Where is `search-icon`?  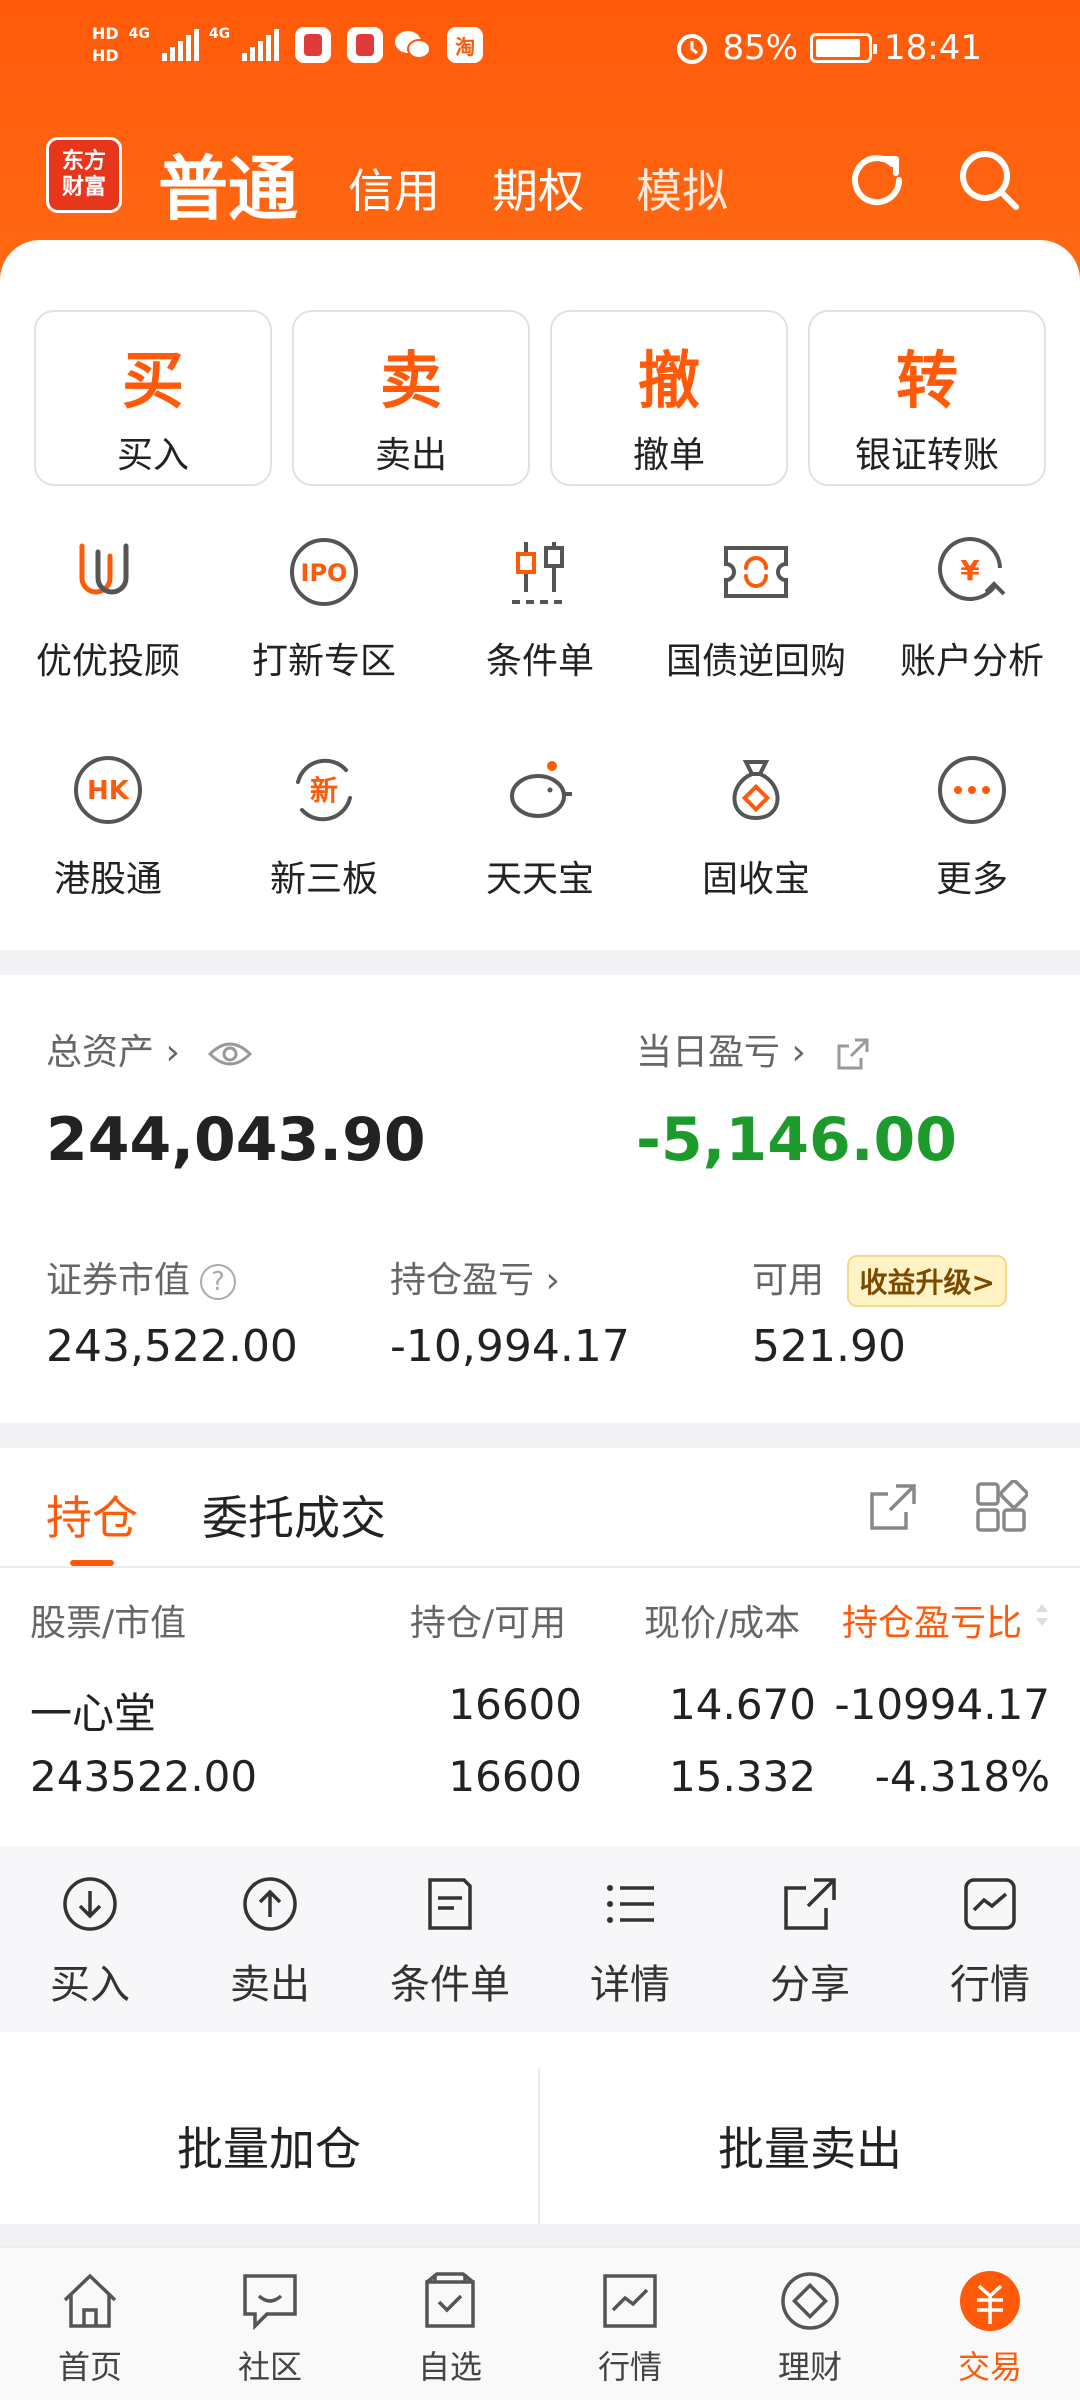
search-icon is located at coordinates (989, 180).